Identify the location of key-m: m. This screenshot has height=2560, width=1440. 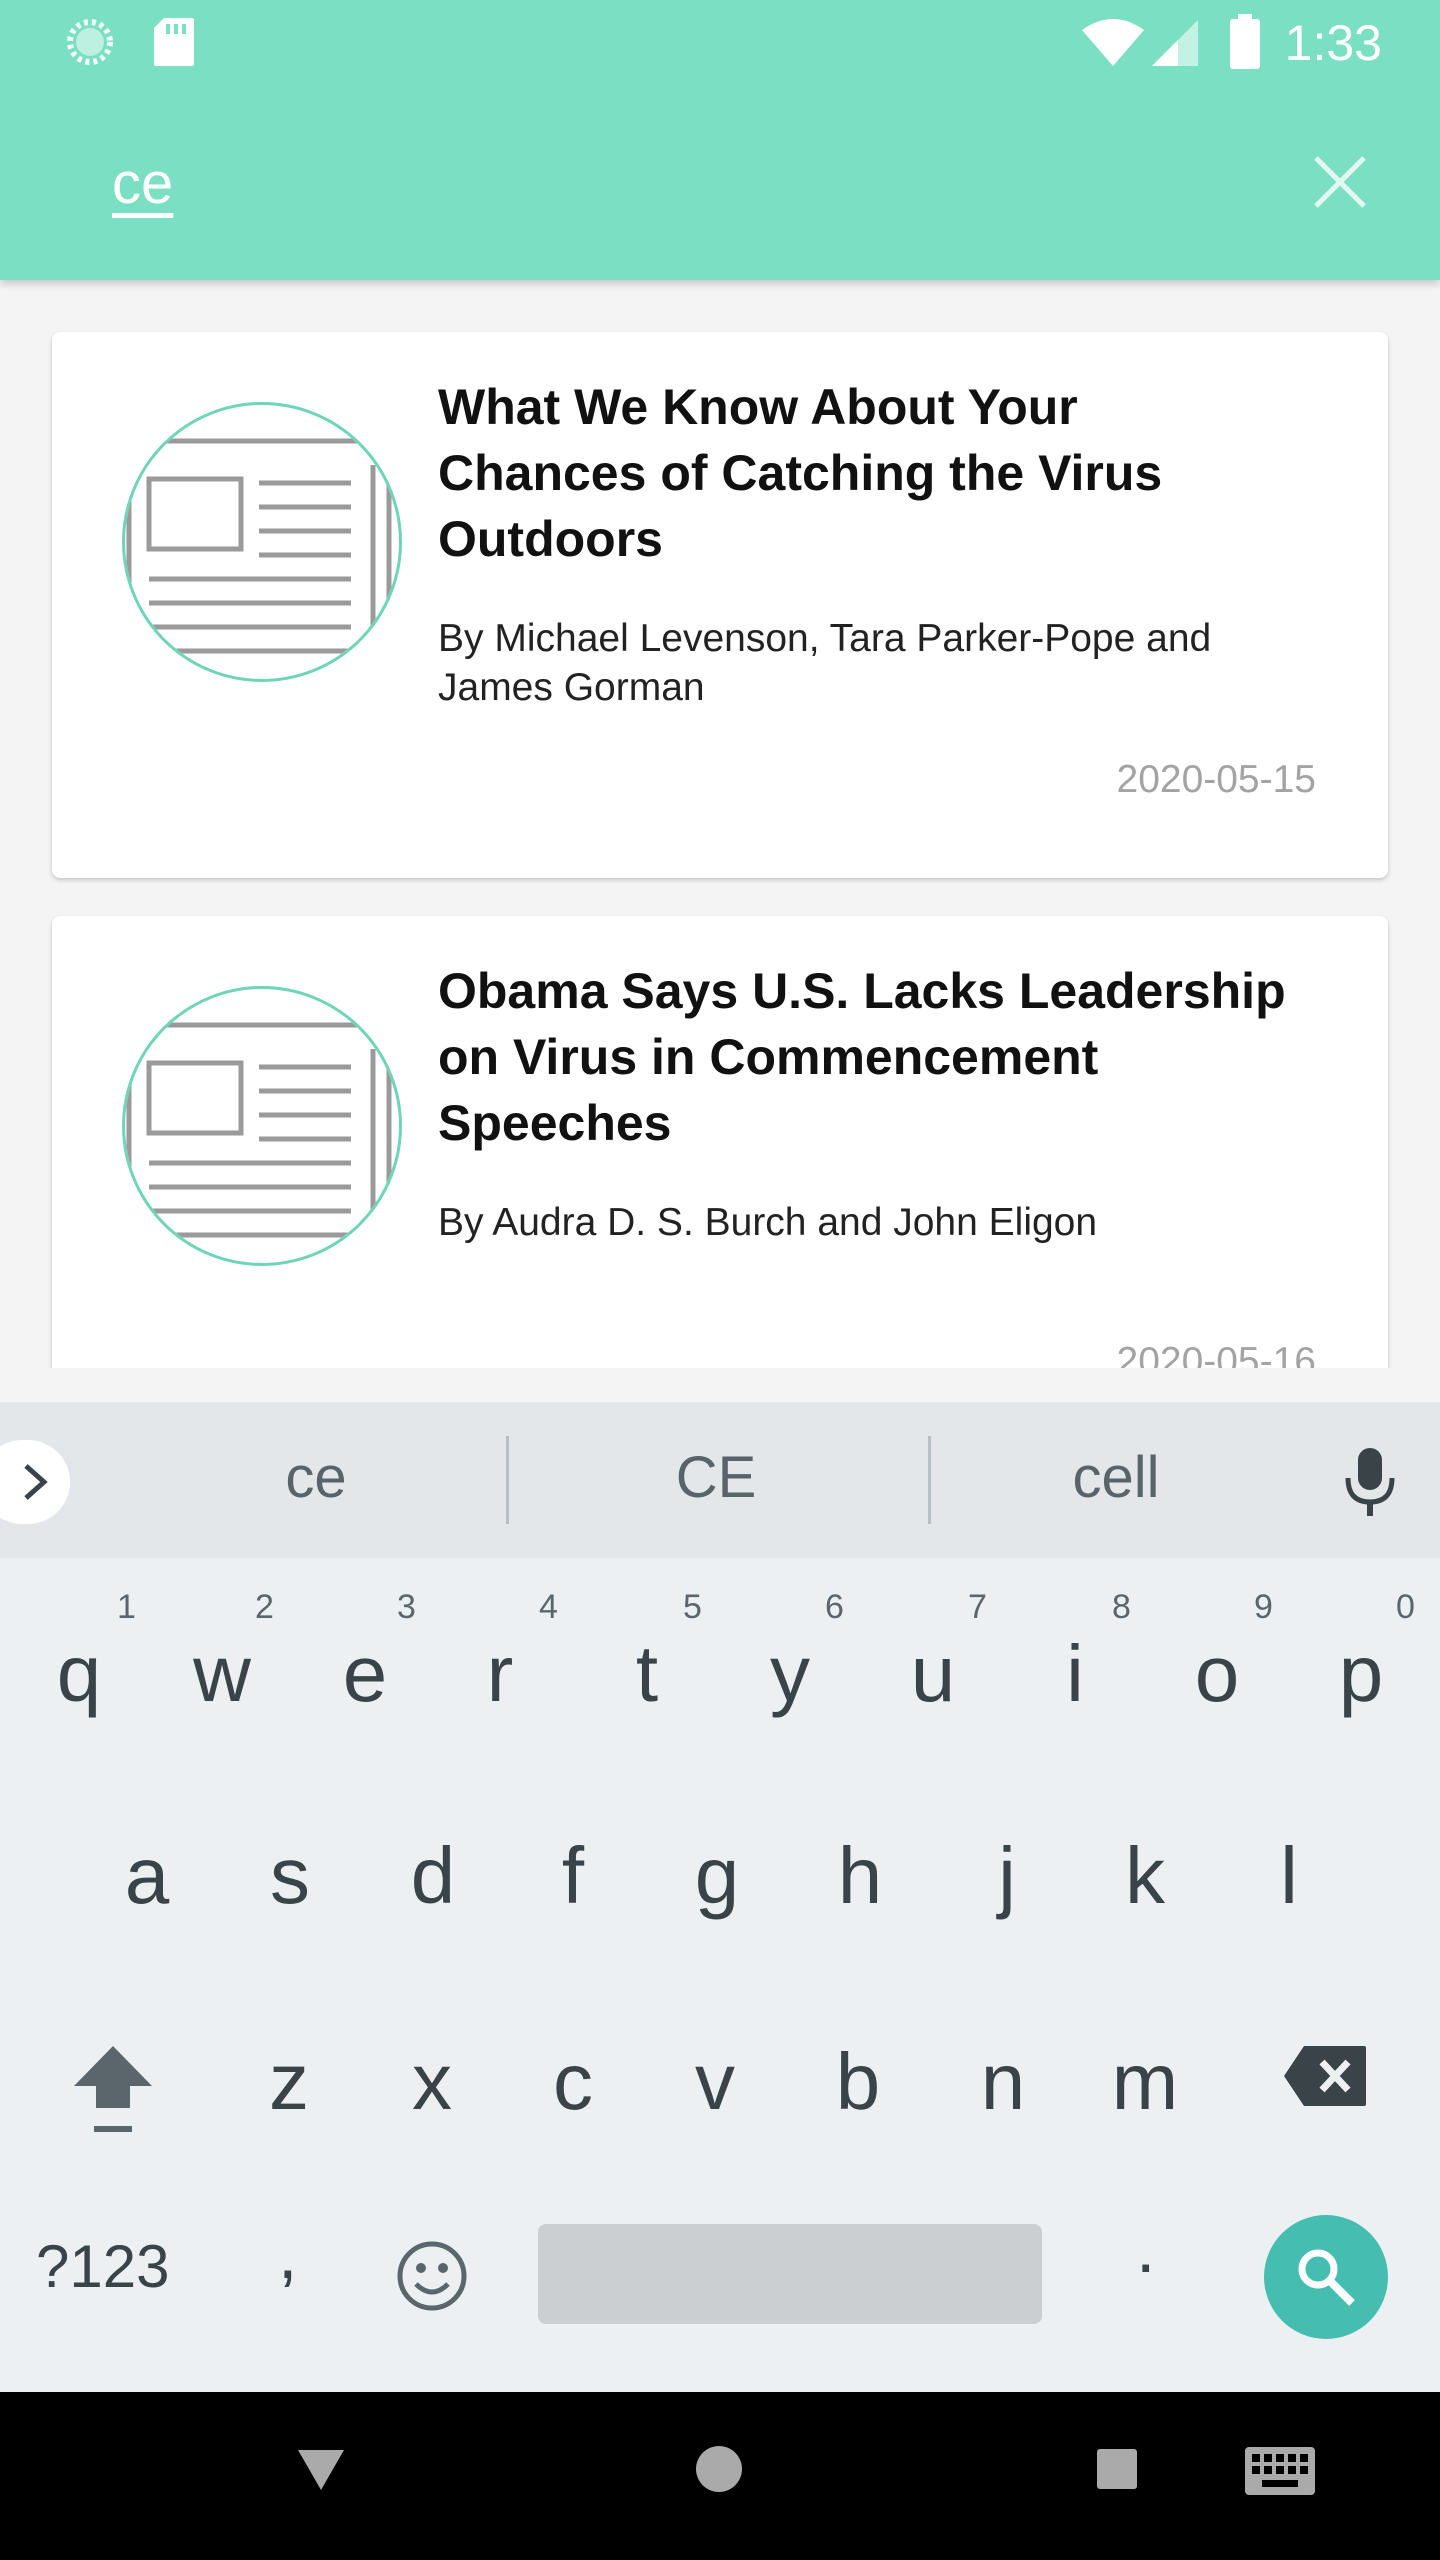
(1145, 2087).